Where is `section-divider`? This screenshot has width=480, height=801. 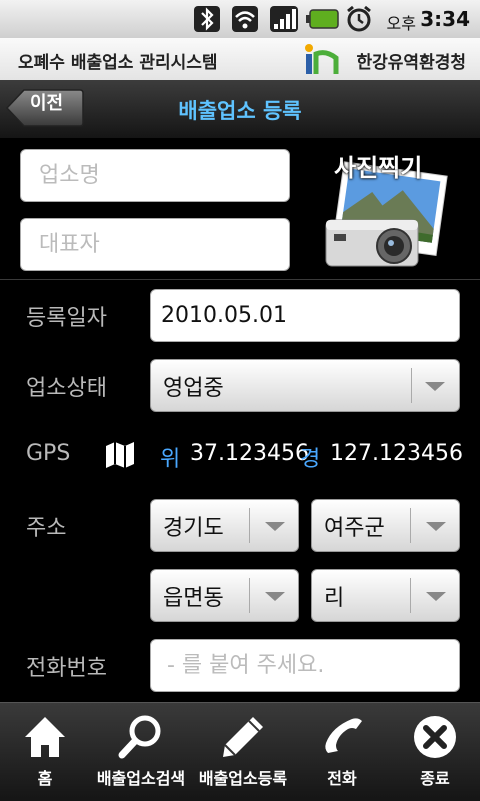 section-divider is located at coordinates (240, 279).